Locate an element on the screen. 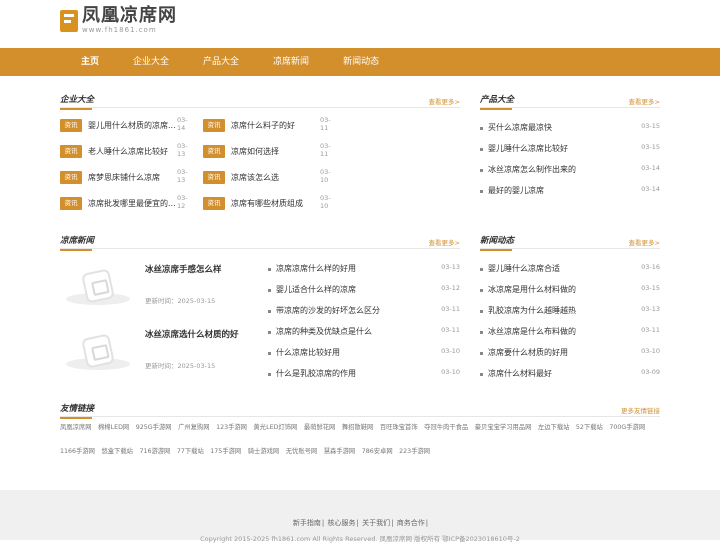 This screenshot has width=720, height=543. friend-link: 慧森手游网 is located at coordinates (339, 451).